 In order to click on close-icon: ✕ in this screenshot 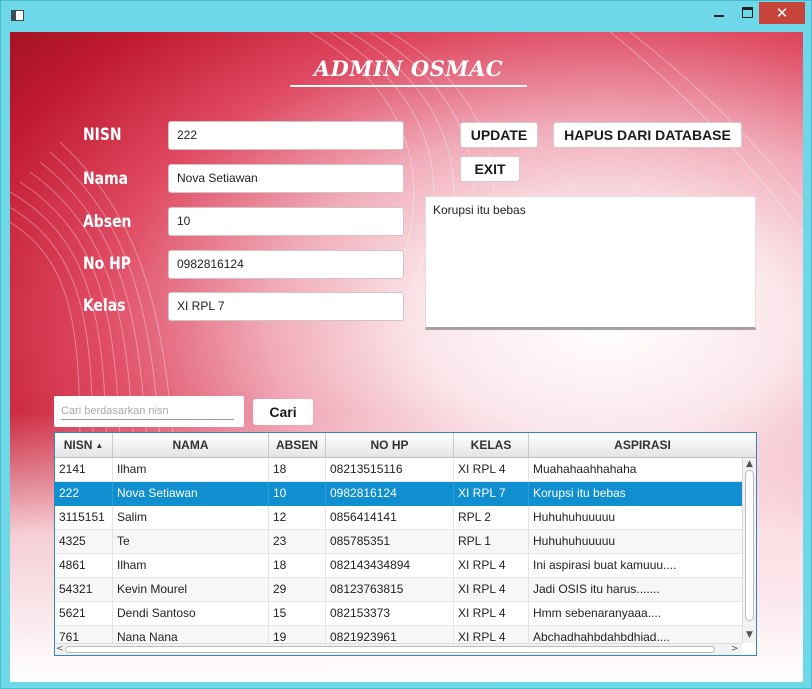, I will do `click(782, 13)`.